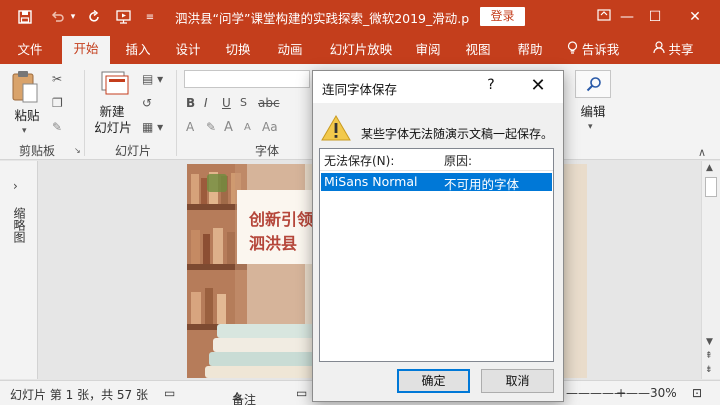 The width and height of the screenshot is (720, 405). I want to click on slides-group-label: 幻灯片, so click(132, 151).